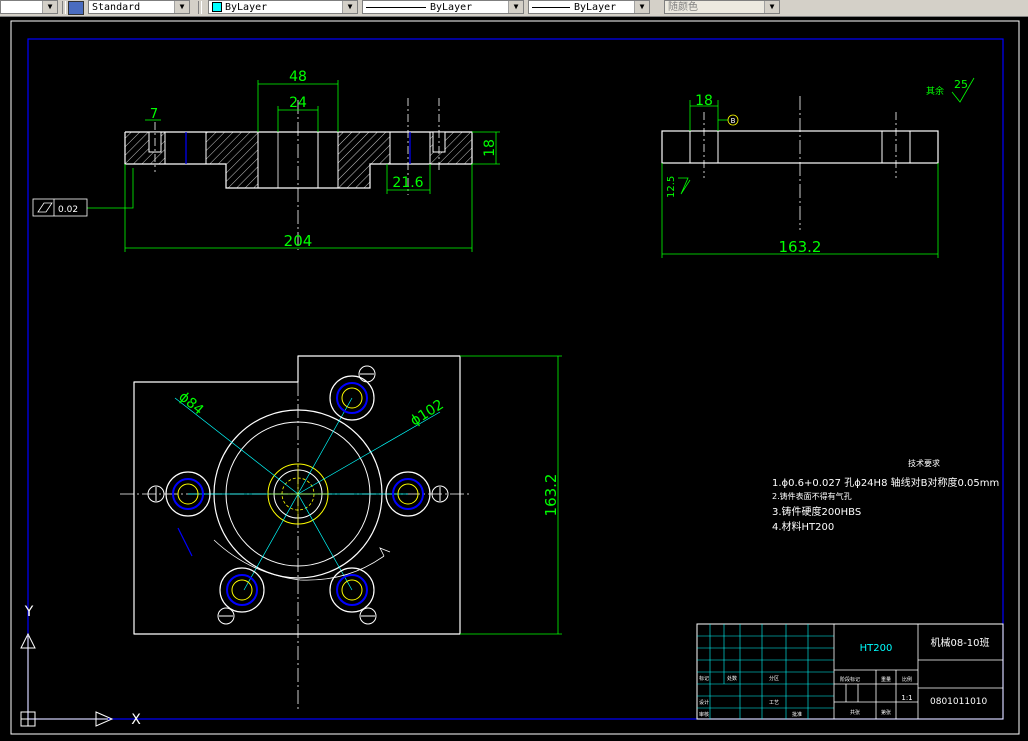  What do you see at coordinates (850, 679) in the screenshot?
I see `title-cell-stage: 阶段标记` at bounding box center [850, 679].